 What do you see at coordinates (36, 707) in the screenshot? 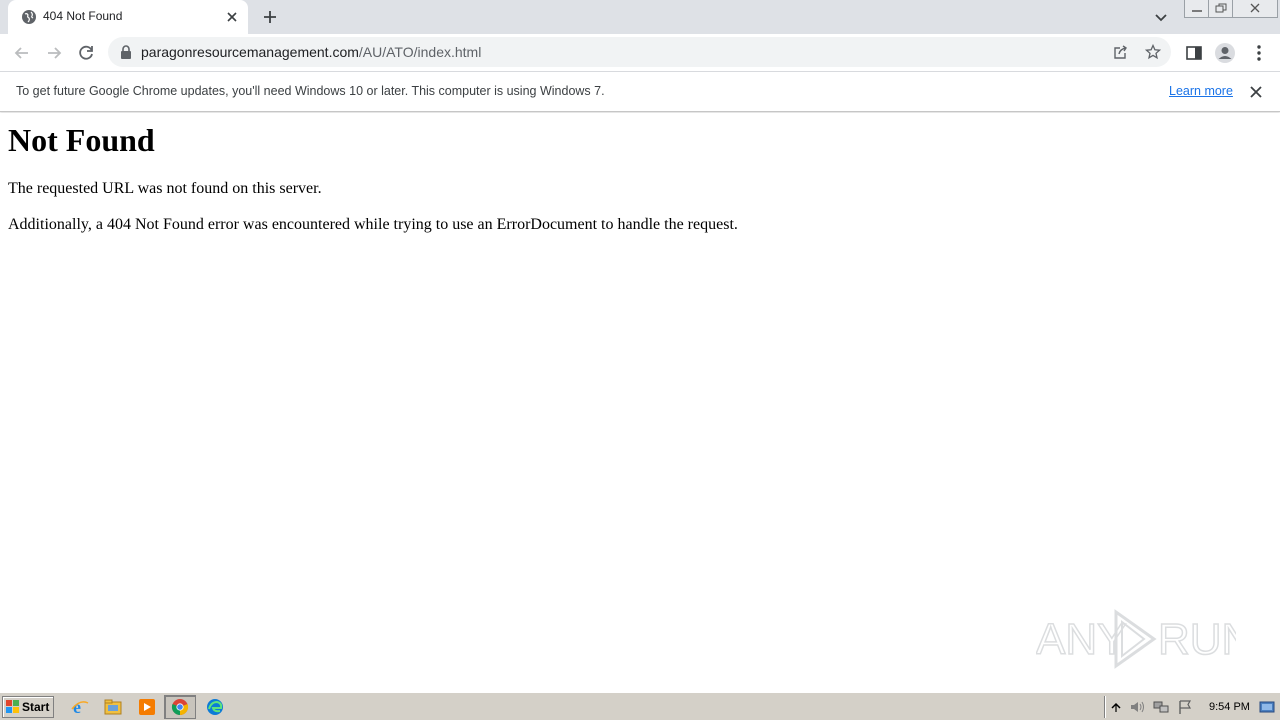
I see `start-label: Start` at bounding box center [36, 707].